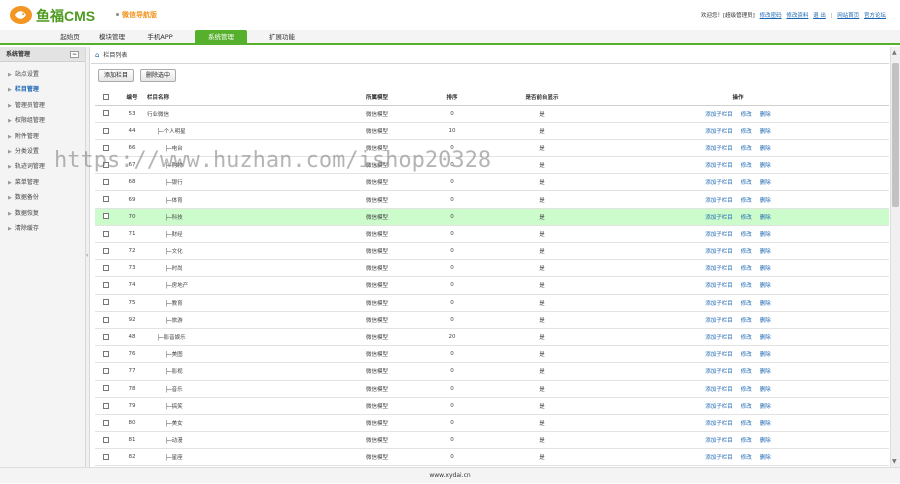  What do you see at coordinates (74, 54) in the screenshot?
I see `minus-icon: −` at bounding box center [74, 54].